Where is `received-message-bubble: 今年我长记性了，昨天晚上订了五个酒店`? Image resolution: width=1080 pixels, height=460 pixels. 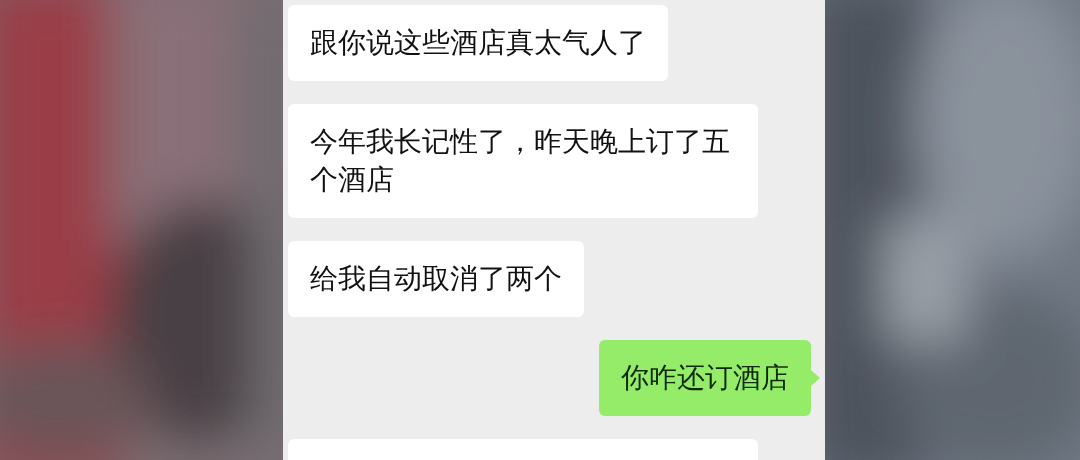 received-message-bubble: 今年我长记性了，昨天晚上订了五个酒店 is located at coordinates (523, 161).